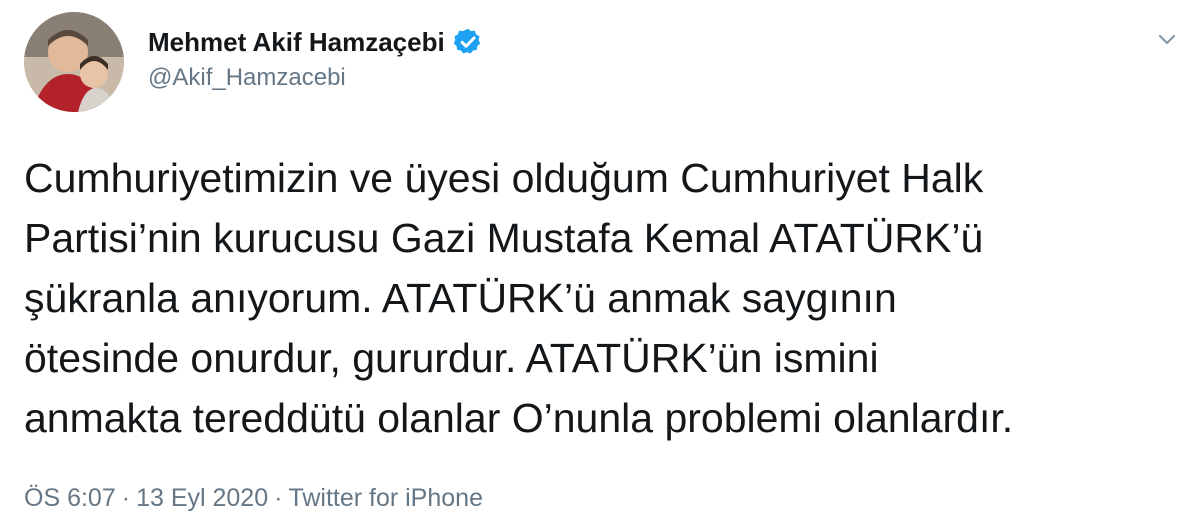 The height and width of the screenshot is (531, 1200). What do you see at coordinates (247, 78) in the screenshot?
I see `user-handle: @Akif_Hamzacebi` at bounding box center [247, 78].